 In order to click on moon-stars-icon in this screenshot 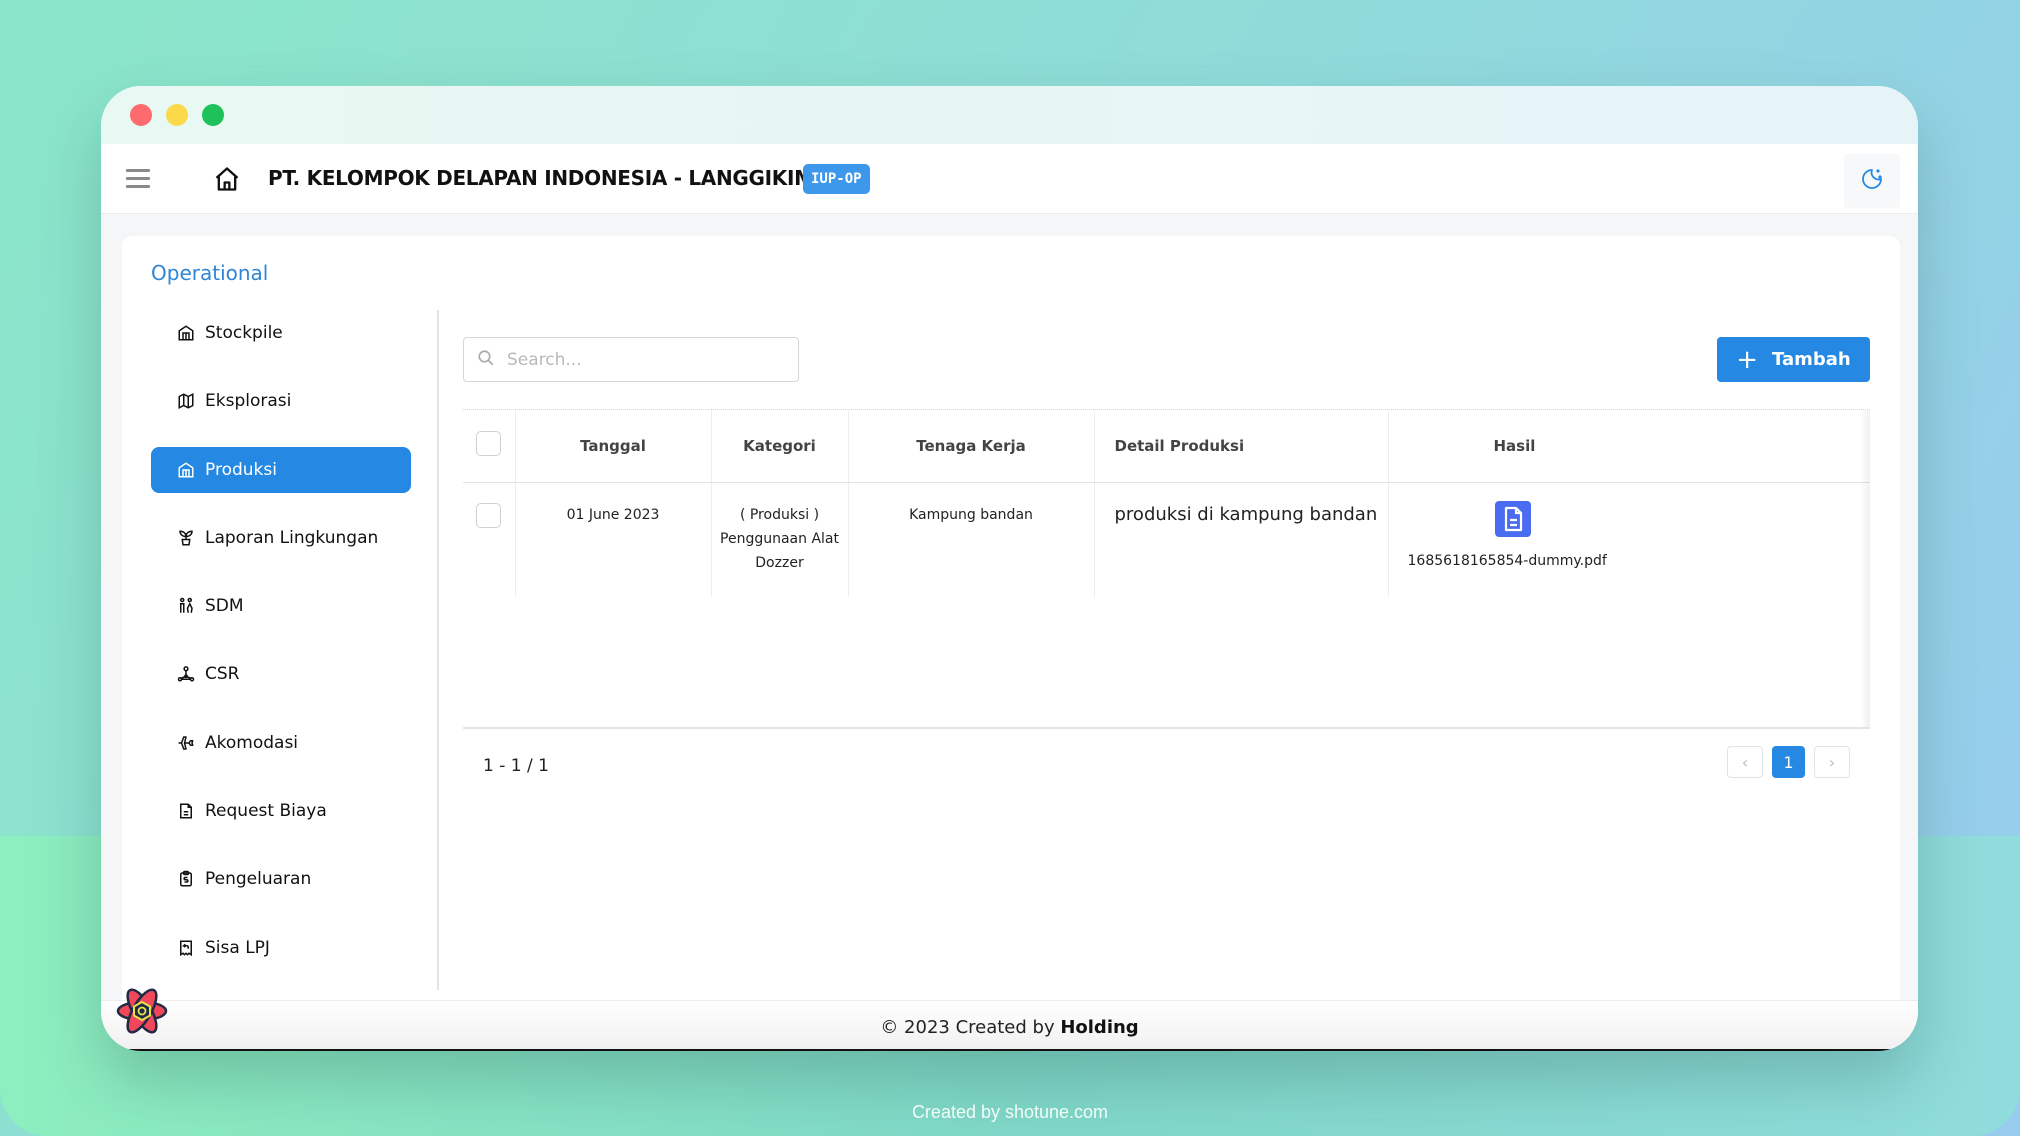, I will do `click(1872, 181)`.